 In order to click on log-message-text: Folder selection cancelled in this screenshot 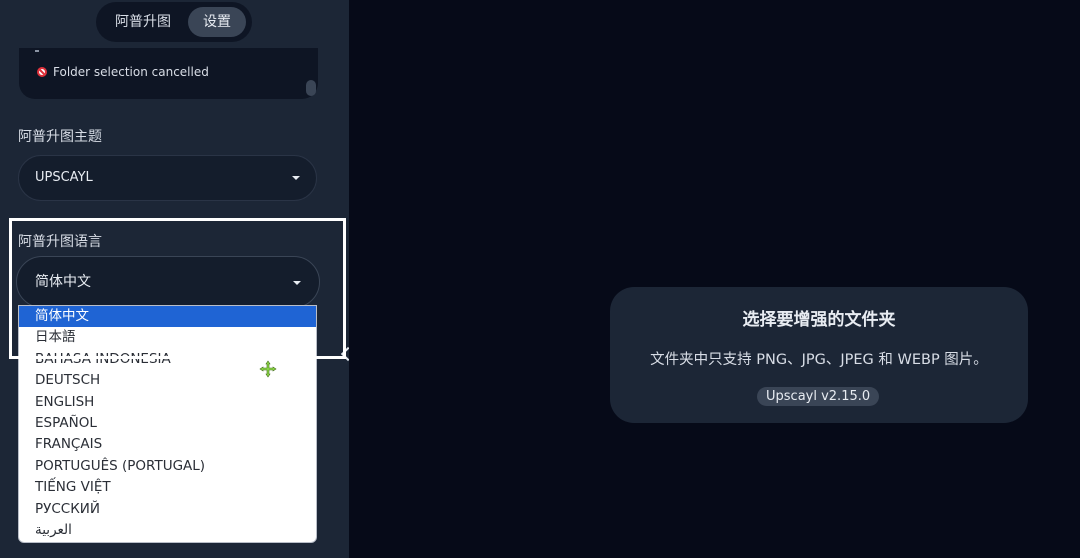, I will do `click(131, 72)`.